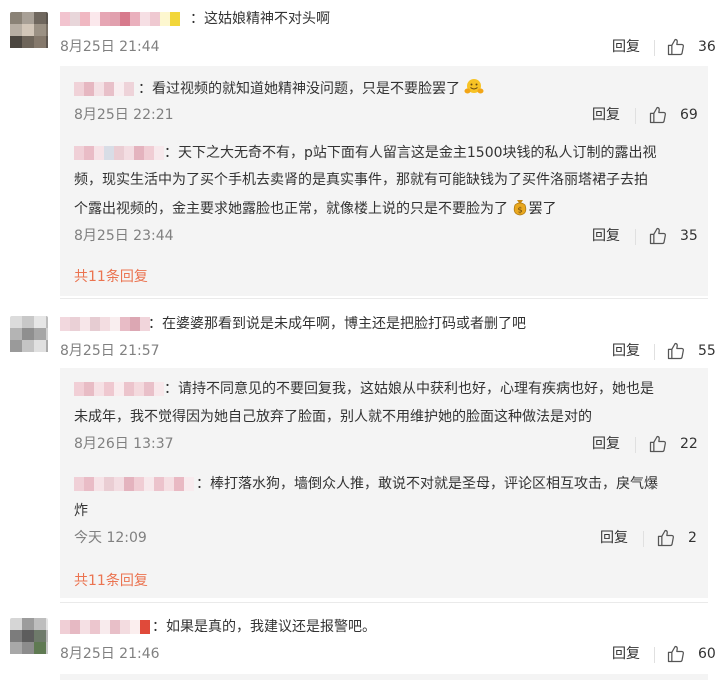 The width and height of the screenshot is (720, 680). I want to click on comment-time: 8月25日 21:57, so click(110, 351).